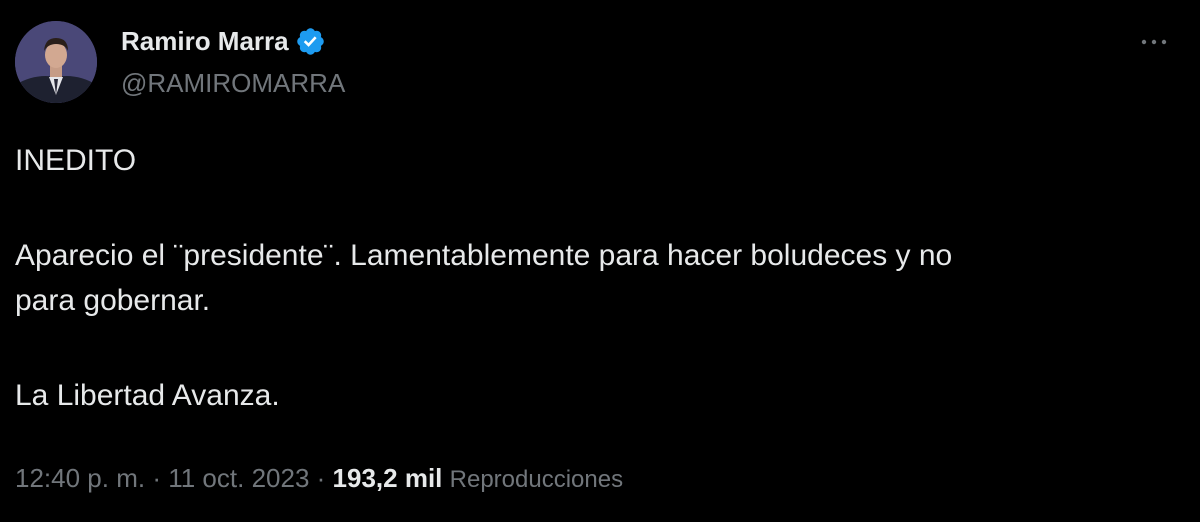 This screenshot has width=1200, height=522. What do you see at coordinates (310, 41) in the screenshot?
I see `verified-badge-icon` at bounding box center [310, 41].